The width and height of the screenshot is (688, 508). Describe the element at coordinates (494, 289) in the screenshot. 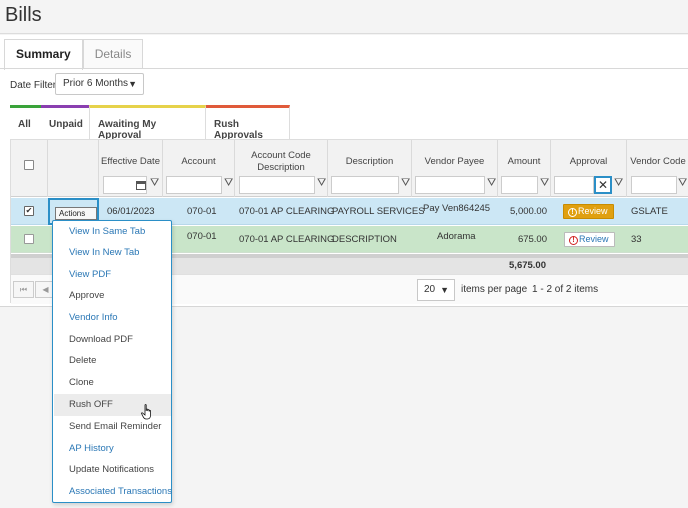

I see `items-per-page-label: items per page` at that location.